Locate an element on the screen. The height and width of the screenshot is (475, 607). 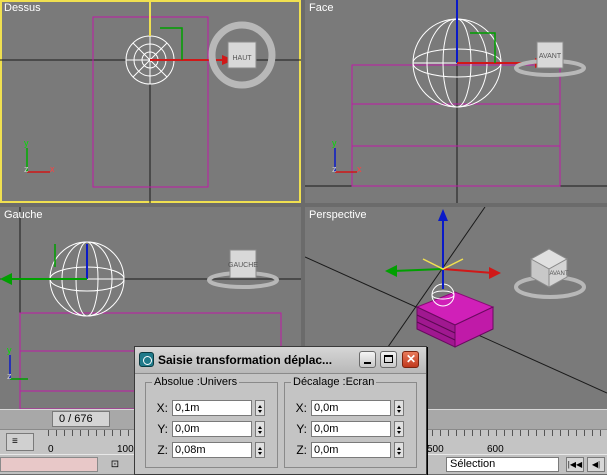
absolute-z-label: Z: is located at coordinates (162, 450).